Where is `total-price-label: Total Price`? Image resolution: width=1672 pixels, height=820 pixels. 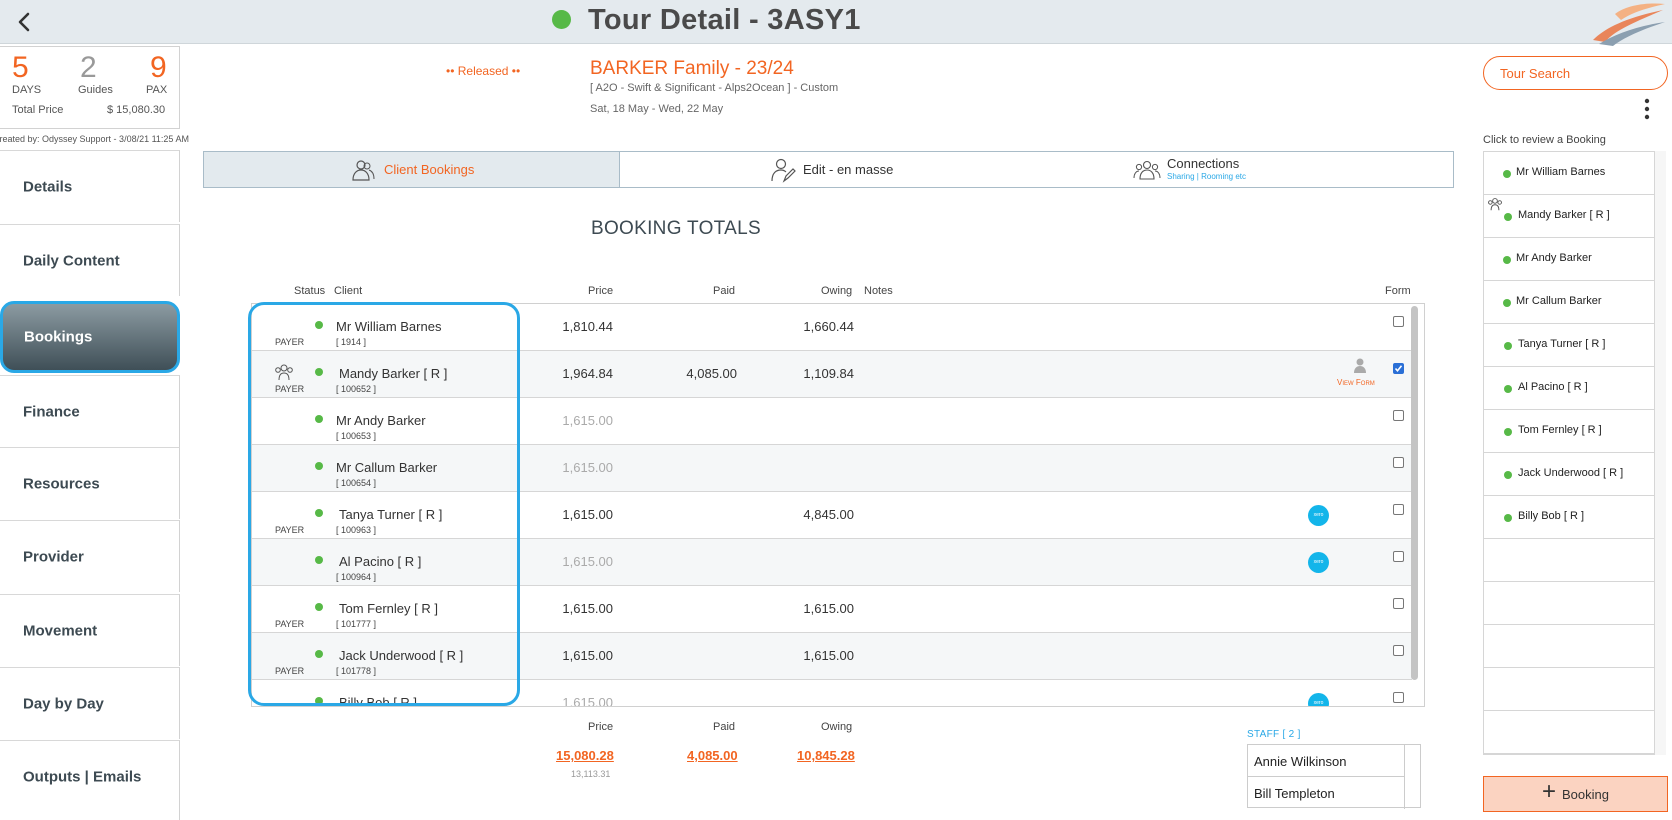
total-price-label: Total Price is located at coordinates (38, 110).